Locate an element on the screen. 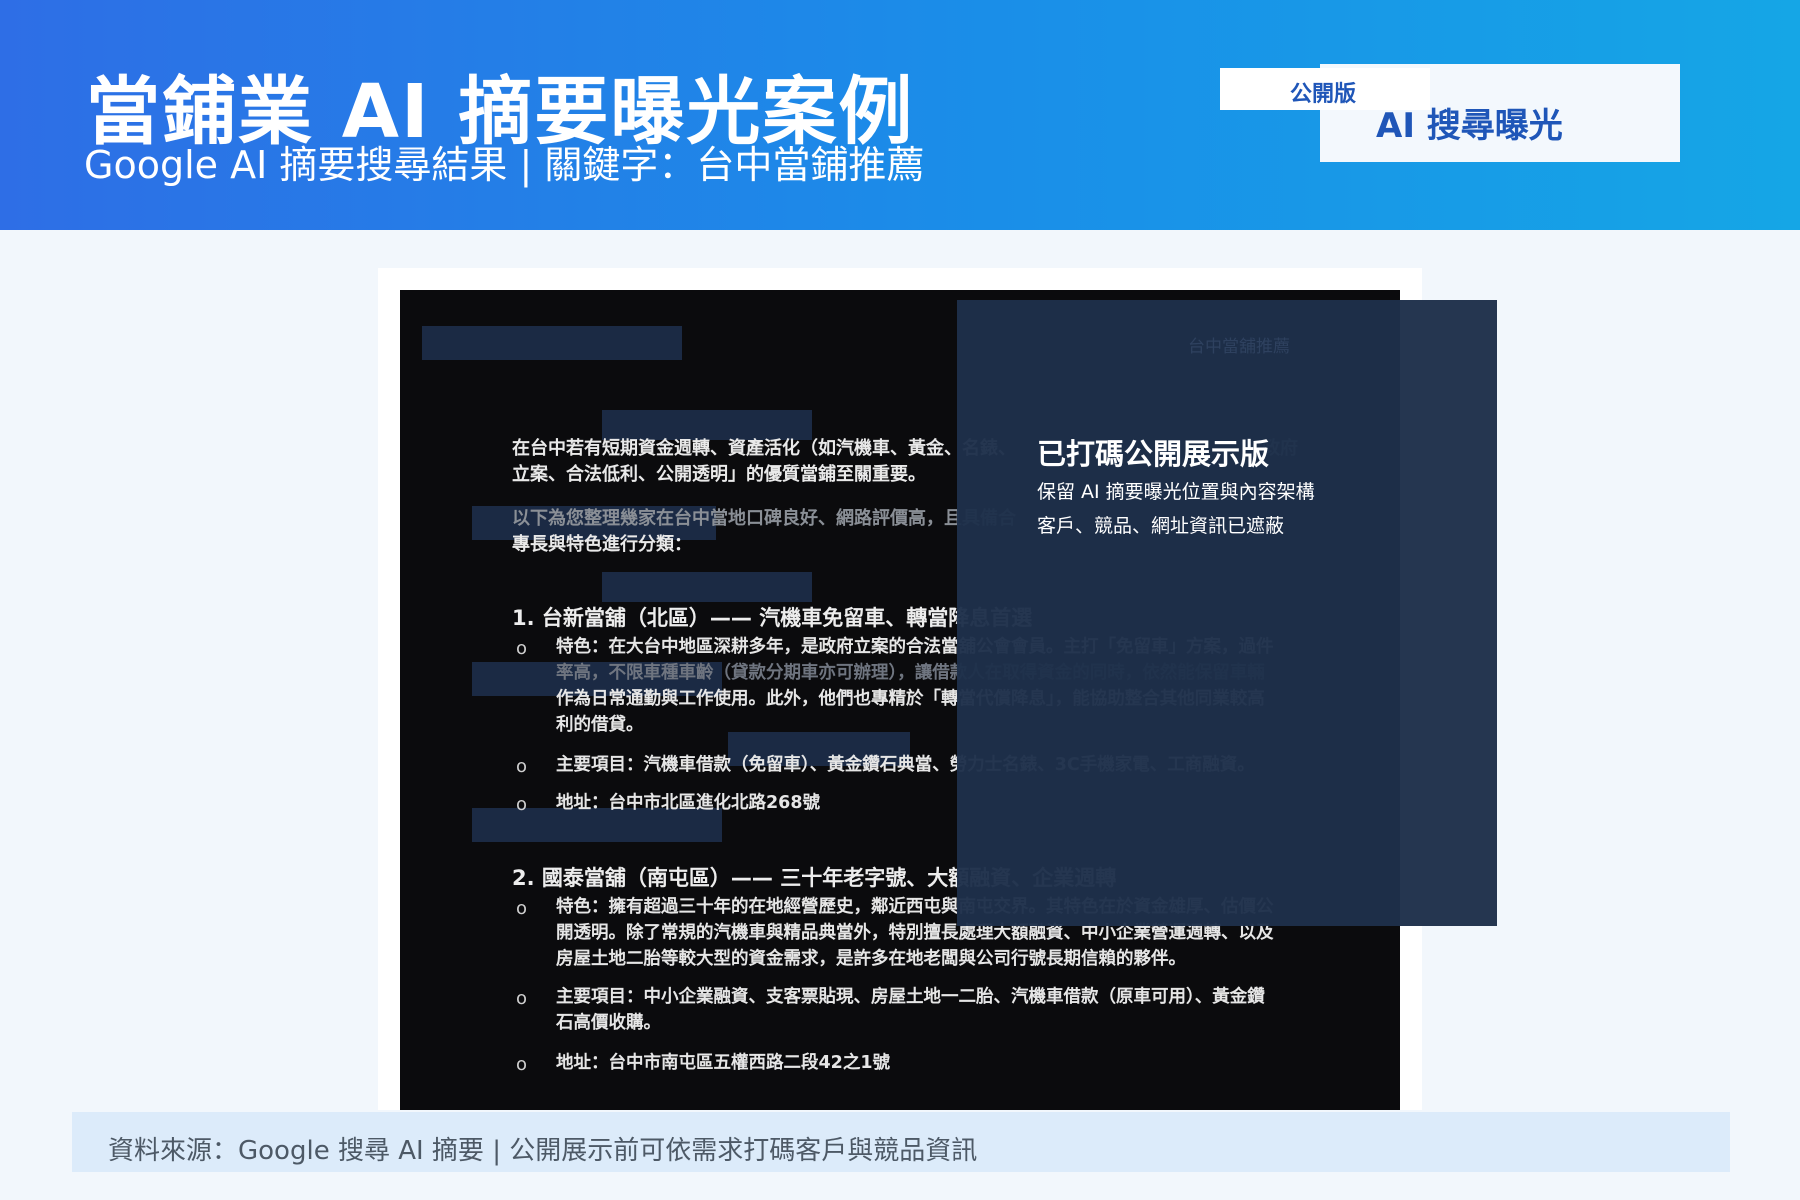 This screenshot has width=1800, height=1200. intro-line: 在台中若有短期資金週轉、資產活化（如汽機車、黃金、名錶、 is located at coordinates (764, 448).